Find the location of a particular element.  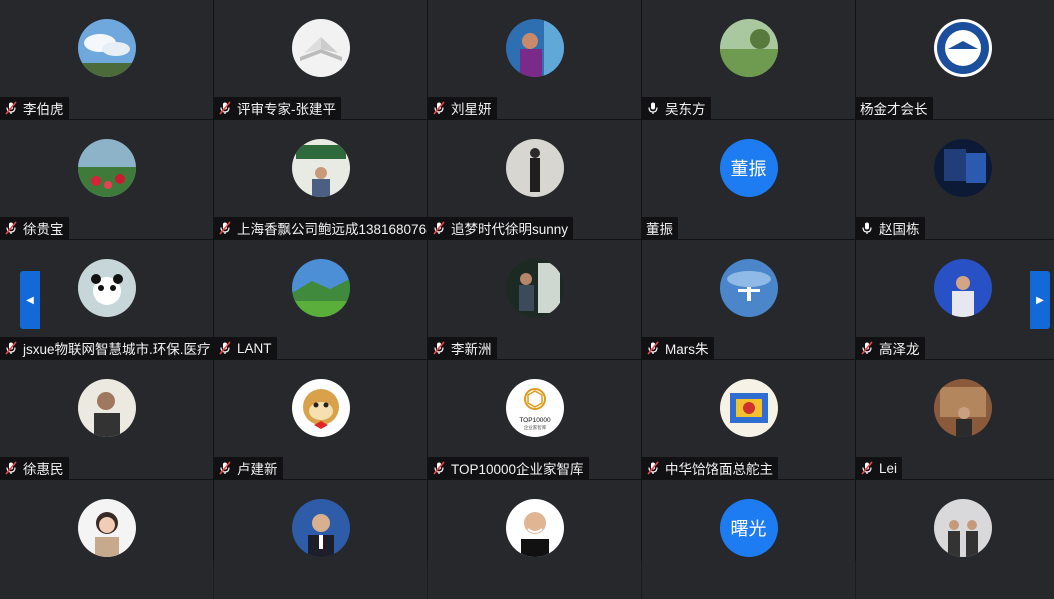

mic-icon is located at coordinates (867, 228).